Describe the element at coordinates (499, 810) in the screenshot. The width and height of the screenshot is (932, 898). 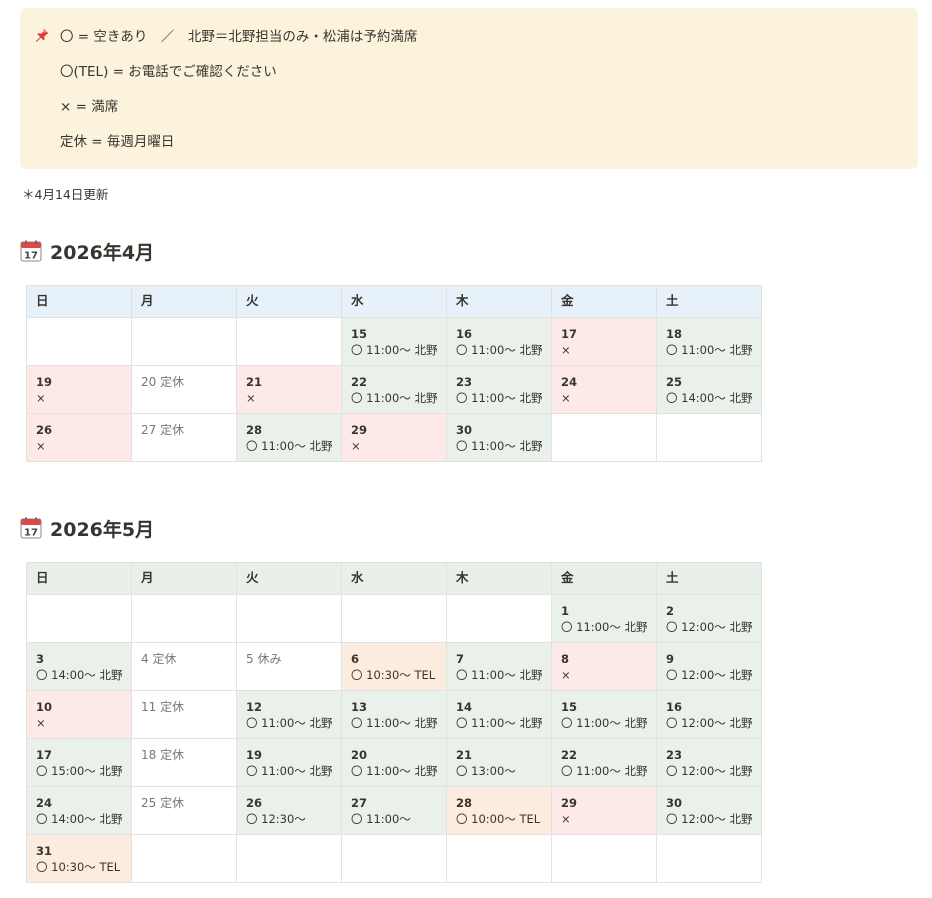
I see `calendar-day-cell: 28 〇 10:00〜 TEL` at that location.